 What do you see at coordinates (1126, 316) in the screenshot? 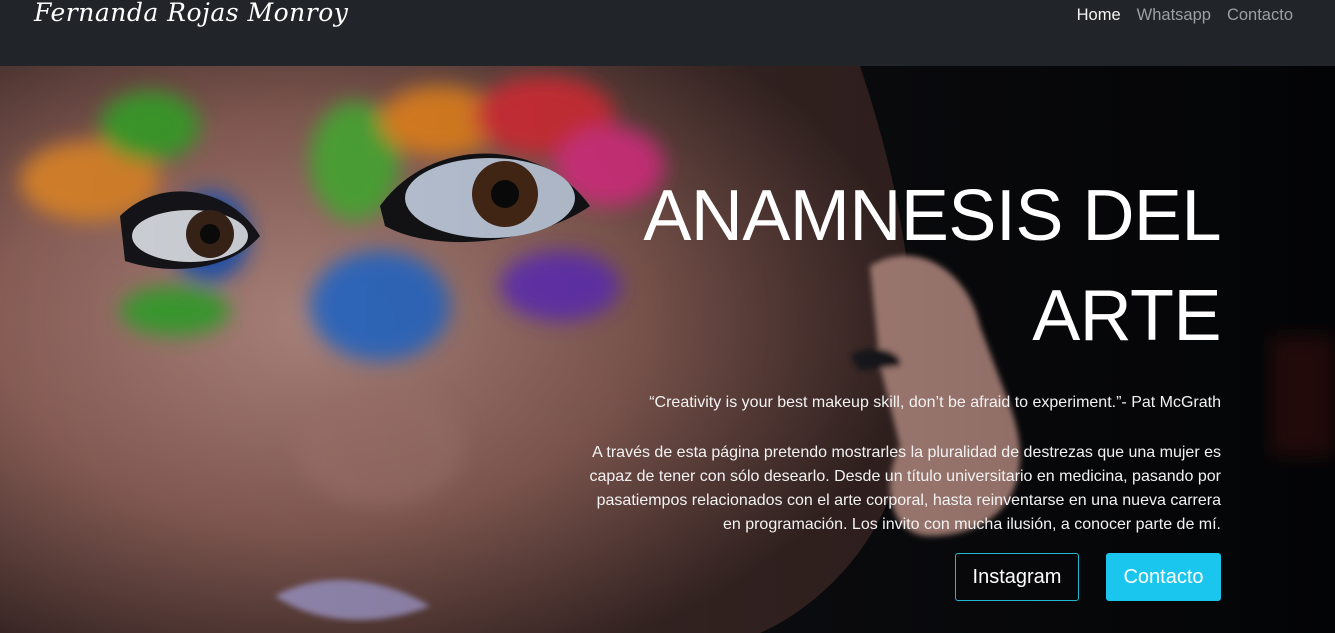
I see `hero-title-line2: ARTE` at bounding box center [1126, 316].